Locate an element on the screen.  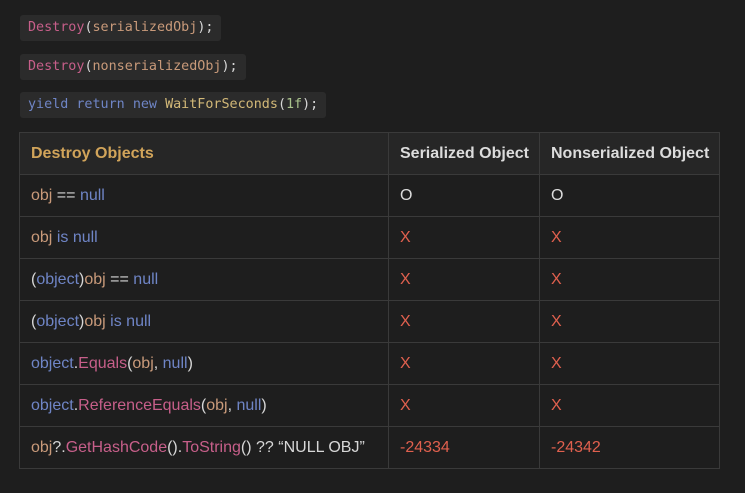
expression-cell: (object)obj == null is located at coordinates (204, 279).